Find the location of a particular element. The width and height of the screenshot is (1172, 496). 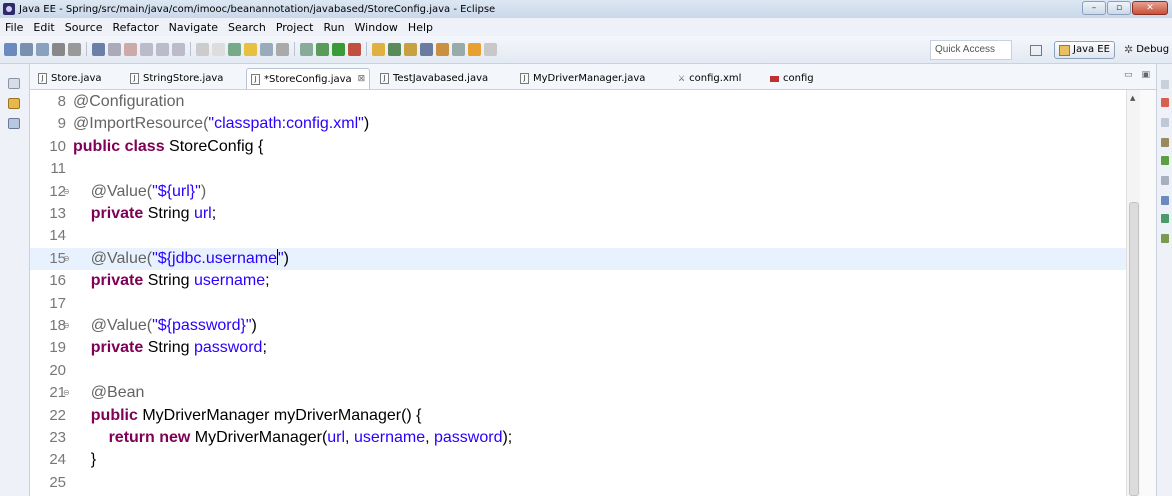

problems-icon is located at coordinates (1165, 102).